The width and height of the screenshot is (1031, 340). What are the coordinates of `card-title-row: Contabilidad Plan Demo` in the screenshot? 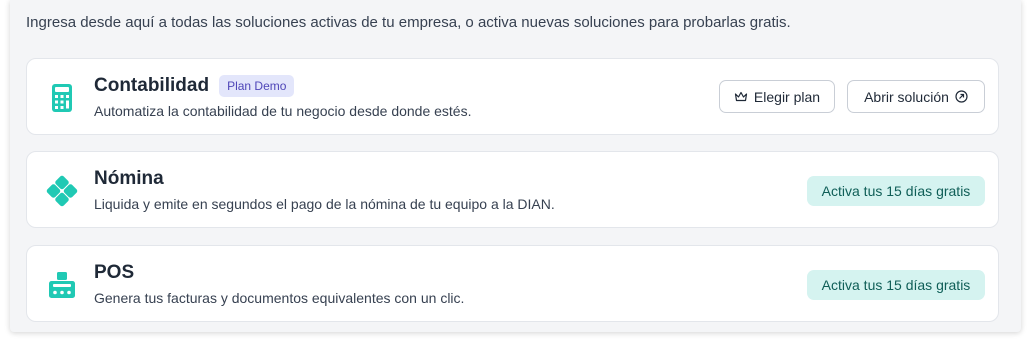 It's located at (194, 86).